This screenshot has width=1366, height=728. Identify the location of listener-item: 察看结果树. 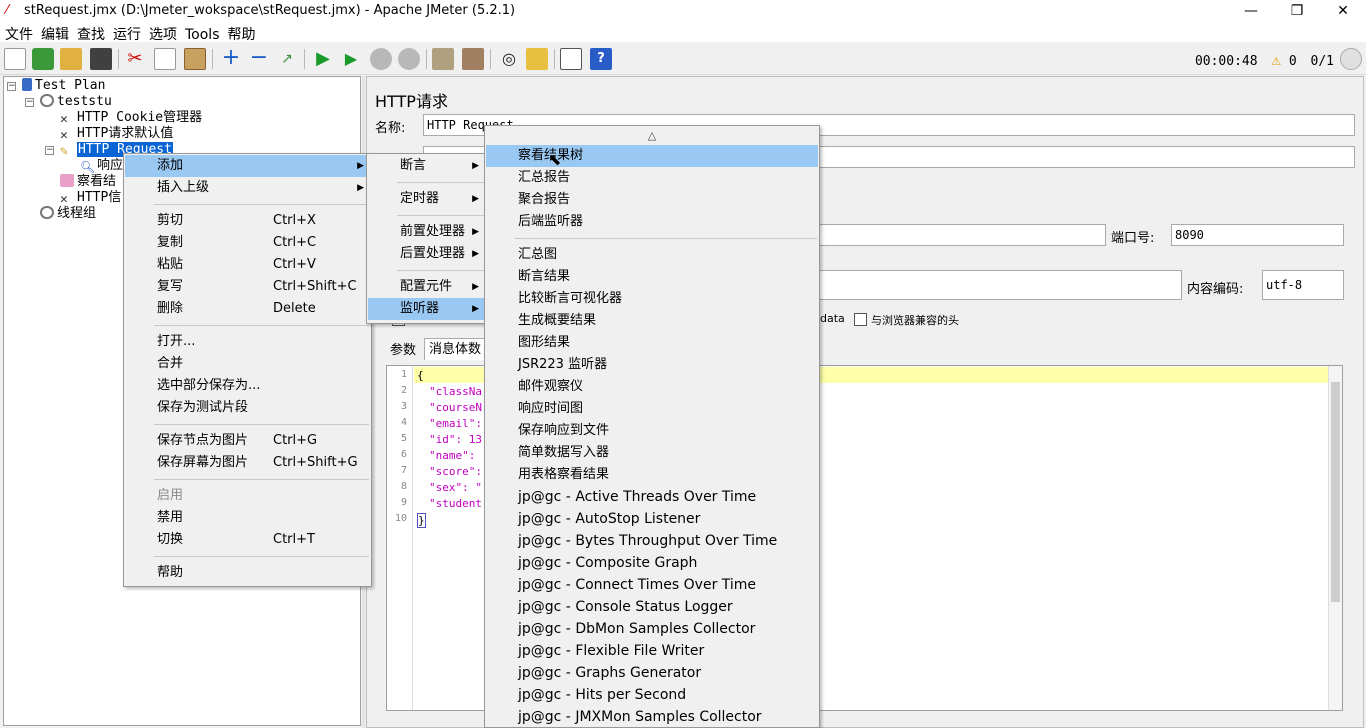
(652, 156).